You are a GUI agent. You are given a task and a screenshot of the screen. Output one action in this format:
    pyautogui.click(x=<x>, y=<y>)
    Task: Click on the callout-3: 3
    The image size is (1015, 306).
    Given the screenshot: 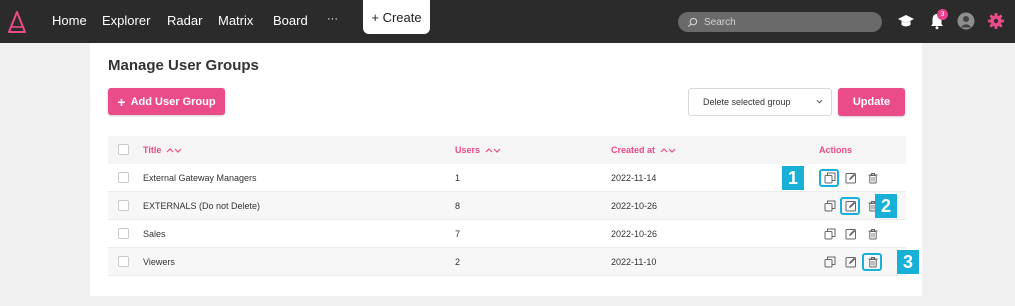 What is the action you would take?
    pyautogui.click(x=908, y=262)
    